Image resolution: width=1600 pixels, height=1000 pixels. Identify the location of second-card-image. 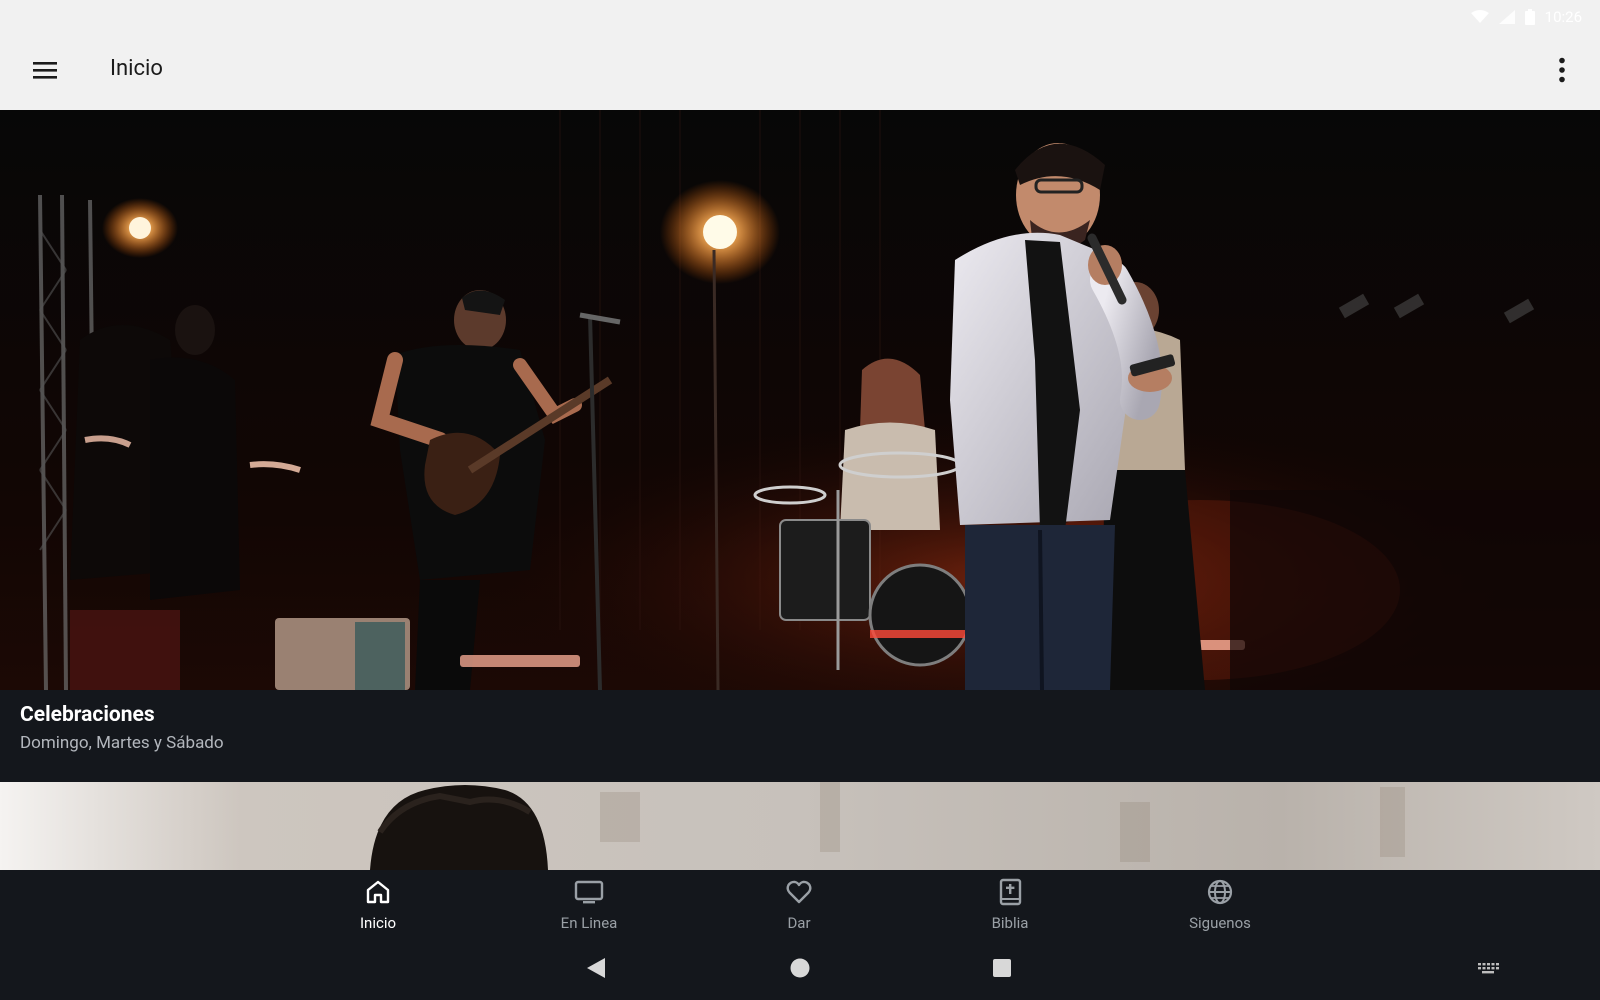
(800, 826).